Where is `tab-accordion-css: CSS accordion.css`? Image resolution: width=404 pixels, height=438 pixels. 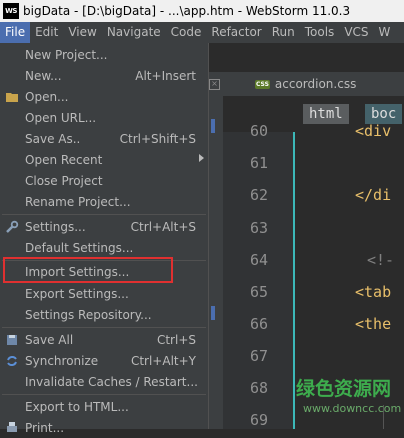 tab-accordion-css: CSS accordion.css is located at coordinates (305, 84).